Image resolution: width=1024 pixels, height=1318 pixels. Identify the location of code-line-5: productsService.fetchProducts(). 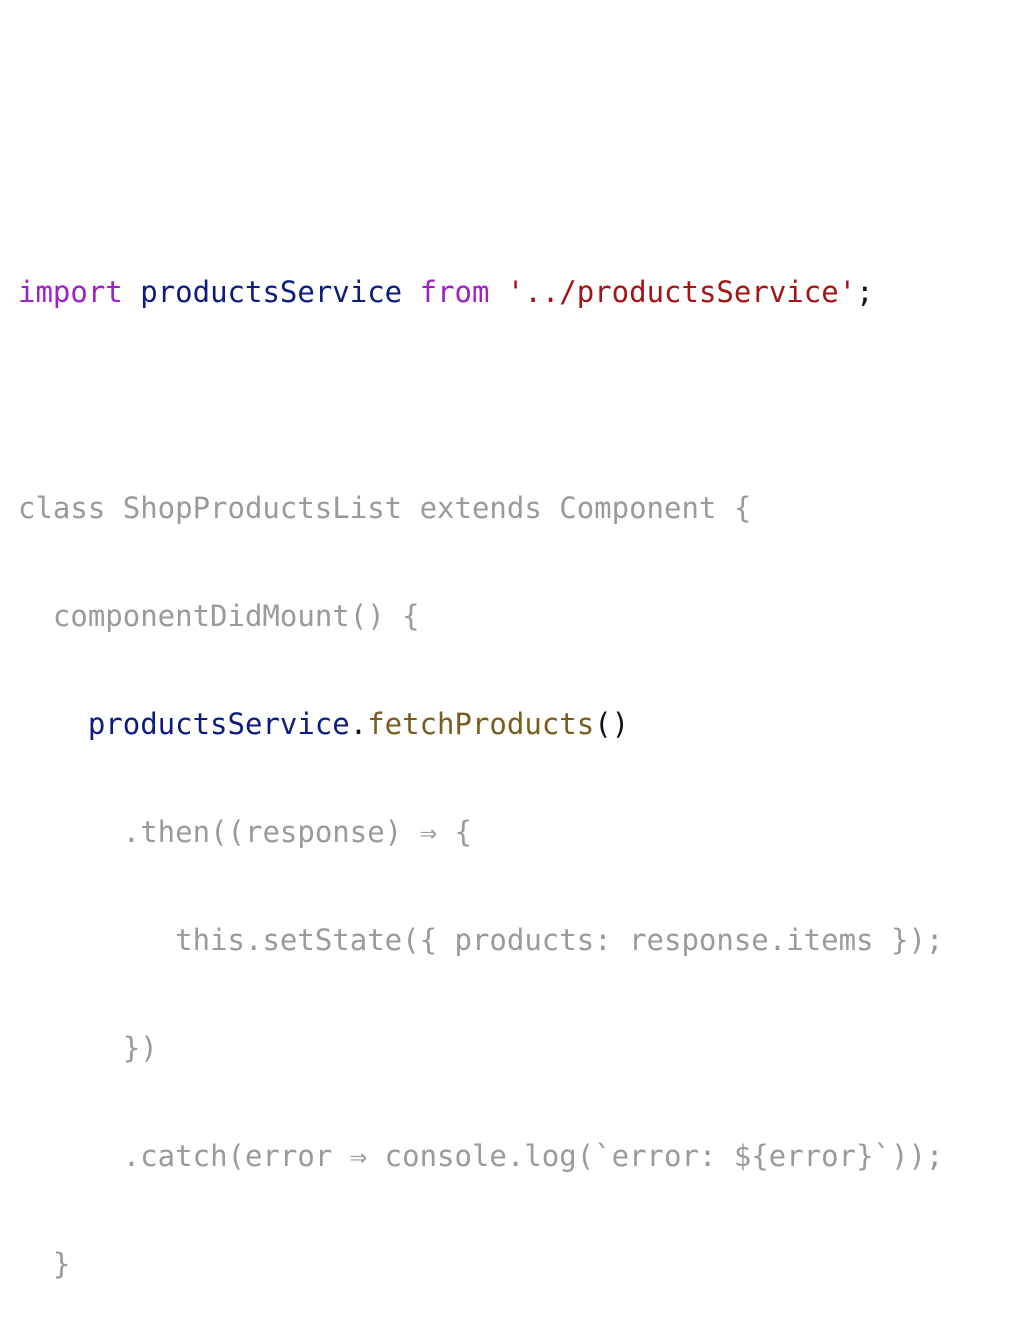
(518, 724).